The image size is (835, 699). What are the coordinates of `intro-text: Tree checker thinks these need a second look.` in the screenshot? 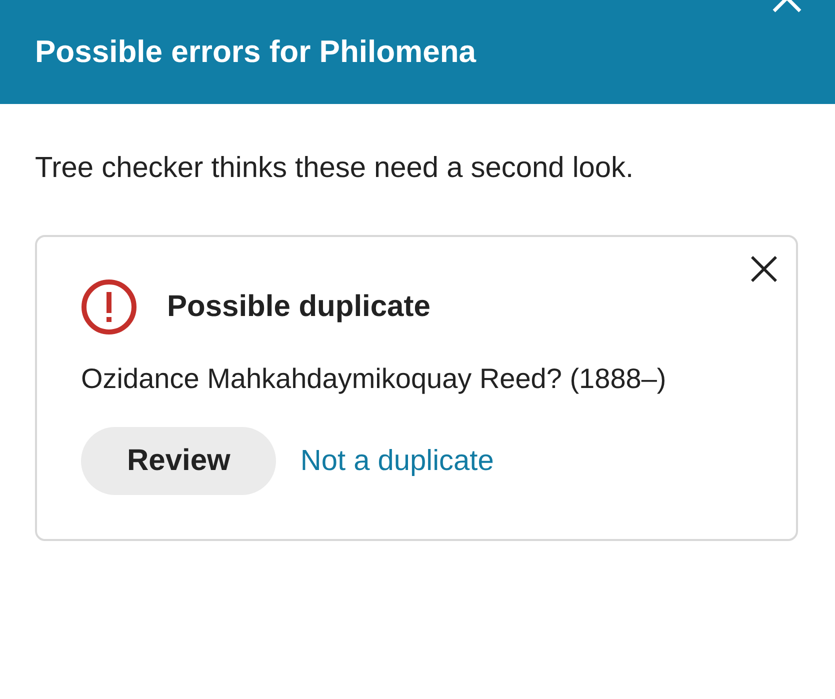 It's located at (335, 168).